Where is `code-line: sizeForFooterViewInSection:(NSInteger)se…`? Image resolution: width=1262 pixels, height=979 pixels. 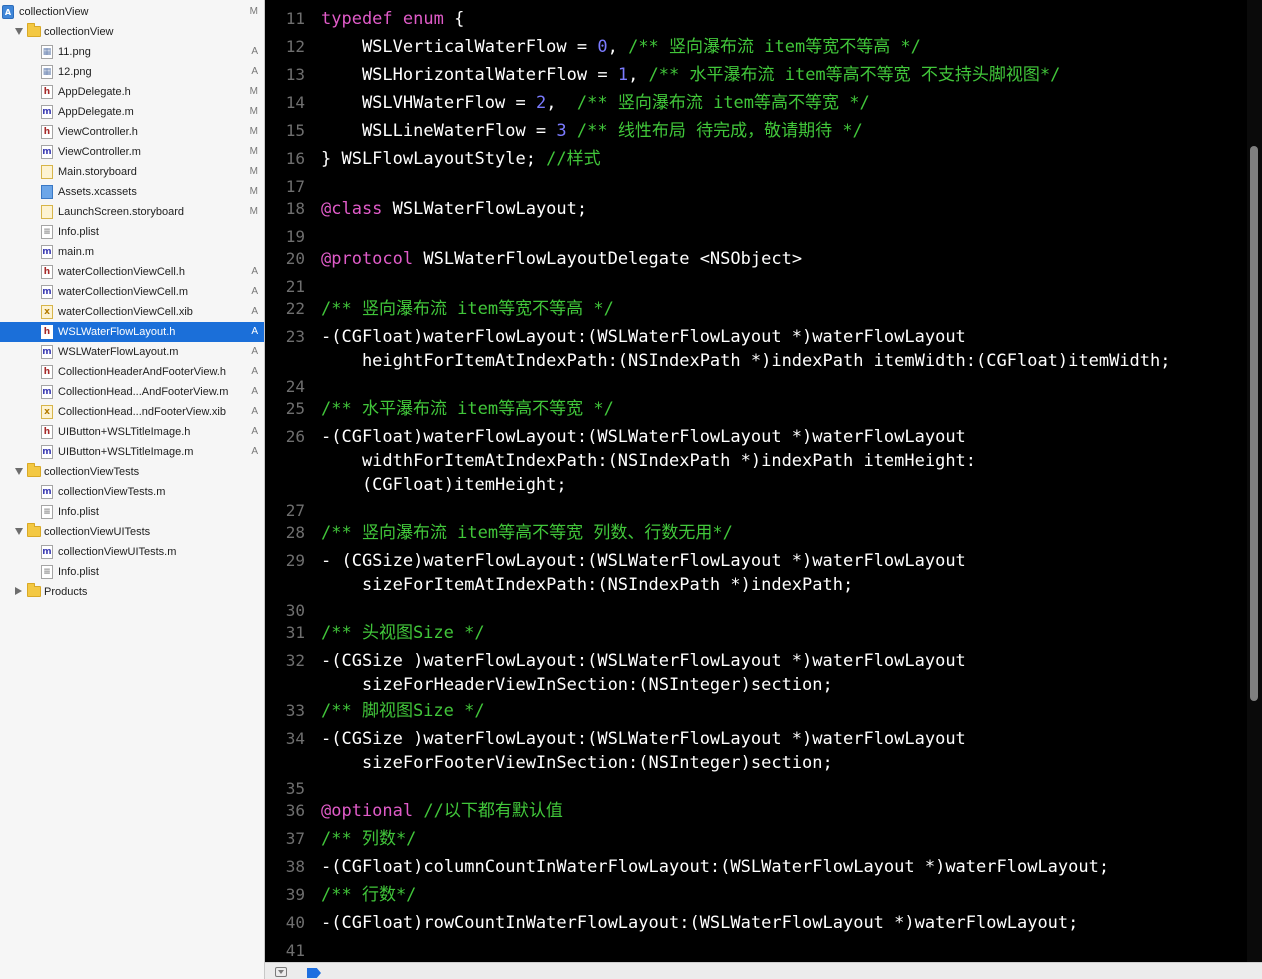 code-line: sizeForFooterViewInSection:(NSInteger)se… is located at coordinates (577, 763).